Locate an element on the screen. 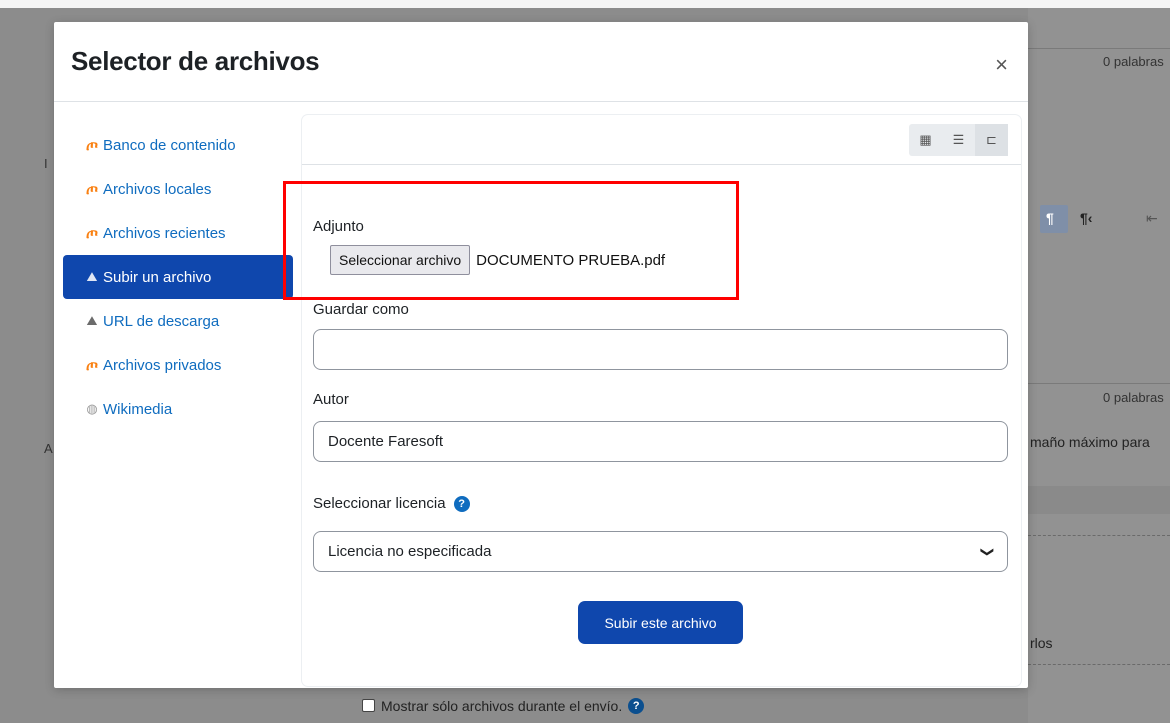 The height and width of the screenshot is (723, 1170). chosen-file-name: DOCUMENTO PRUEBA.pdf is located at coordinates (571, 260).